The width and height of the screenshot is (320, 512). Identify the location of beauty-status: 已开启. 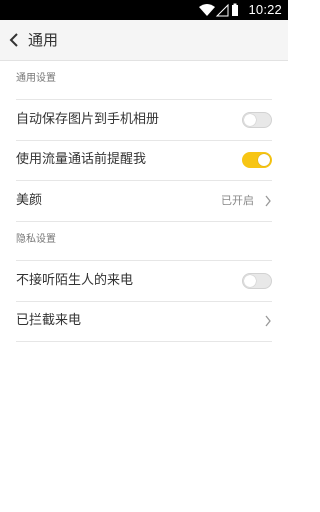
(237, 200).